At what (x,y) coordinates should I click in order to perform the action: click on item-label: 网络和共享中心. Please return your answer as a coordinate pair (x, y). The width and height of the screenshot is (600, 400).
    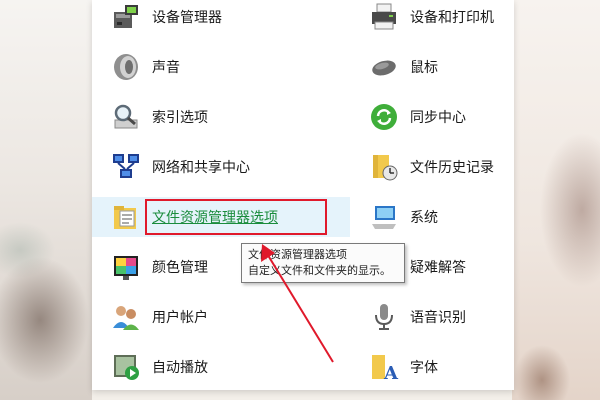
    Looking at the image, I should click on (201, 168).